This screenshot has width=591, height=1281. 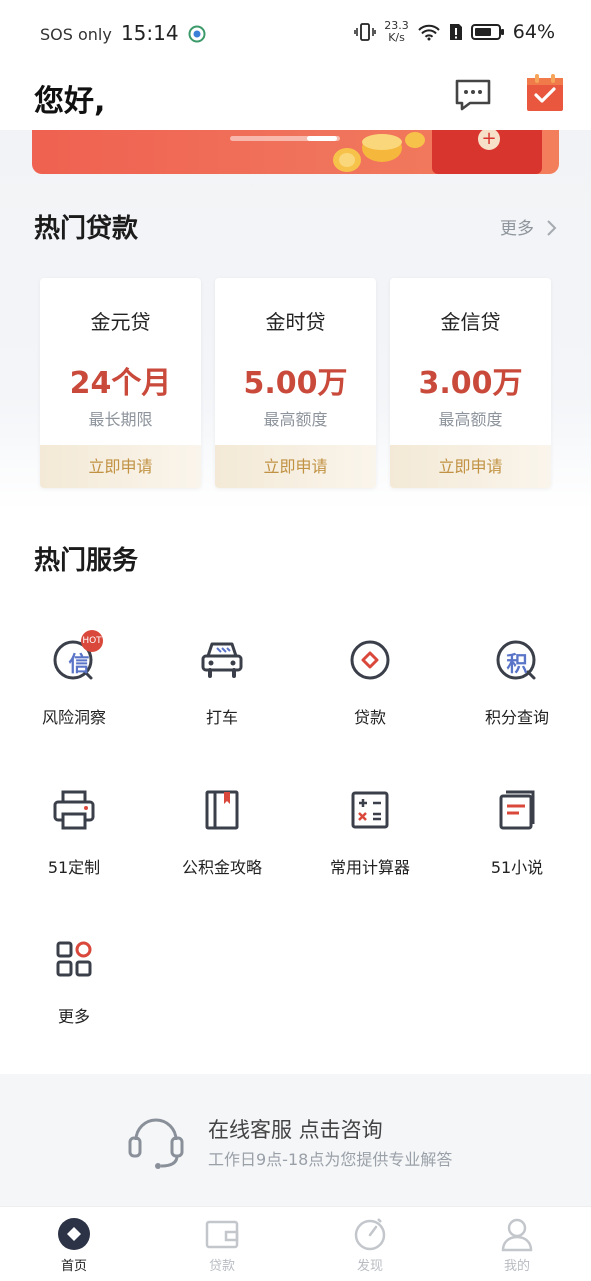 What do you see at coordinates (517, 843) in the screenshot?
I see `service-51-novel: 51小说` at bounding box center [517, 843].